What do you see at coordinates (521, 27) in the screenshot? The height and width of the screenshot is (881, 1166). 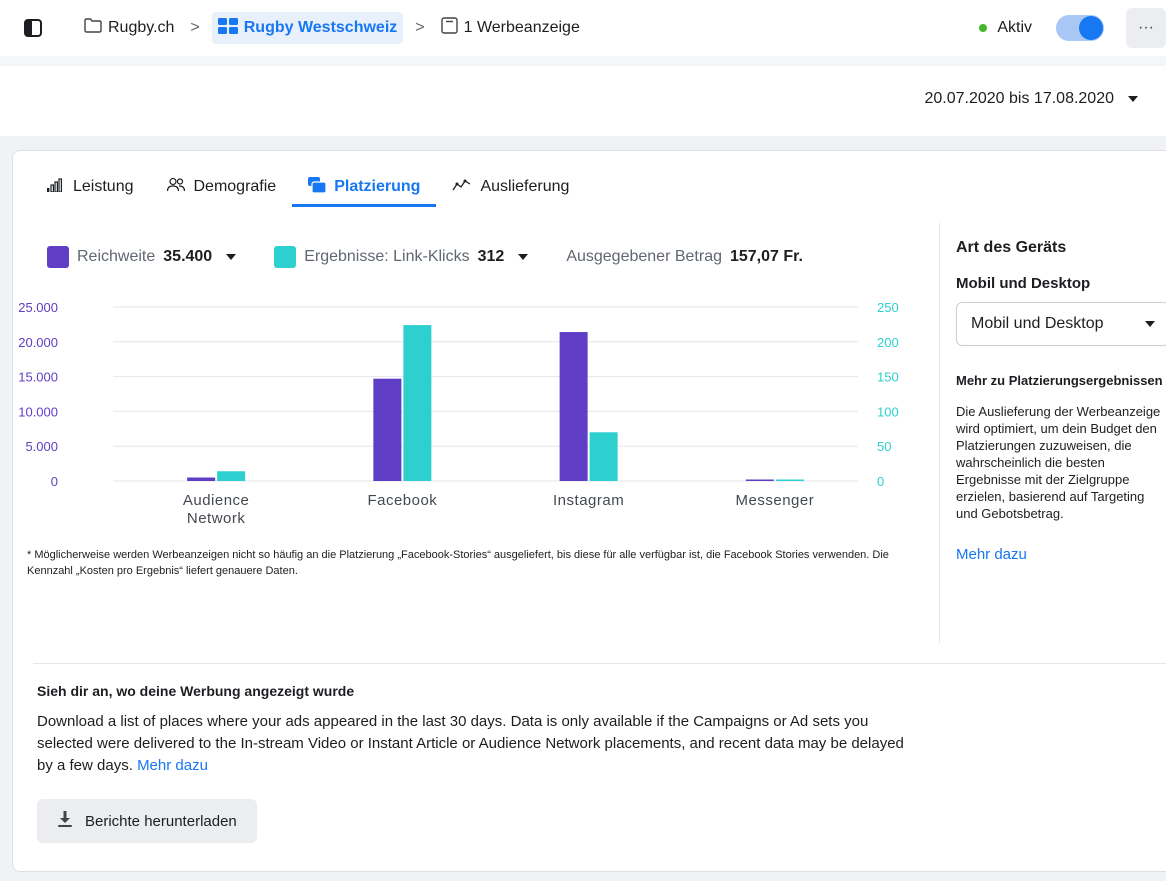 I see `breadcrumb-label: 1 Werbeanzeige` at bounding box center [521, 27].